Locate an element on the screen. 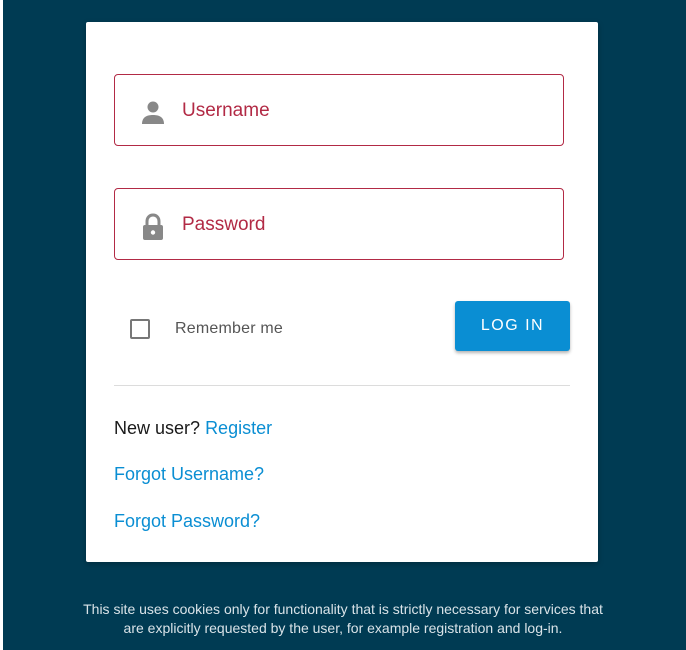 This screenshot has width=686, height=650. new-user-line: New user? Register is located at coordinates (193, 428).